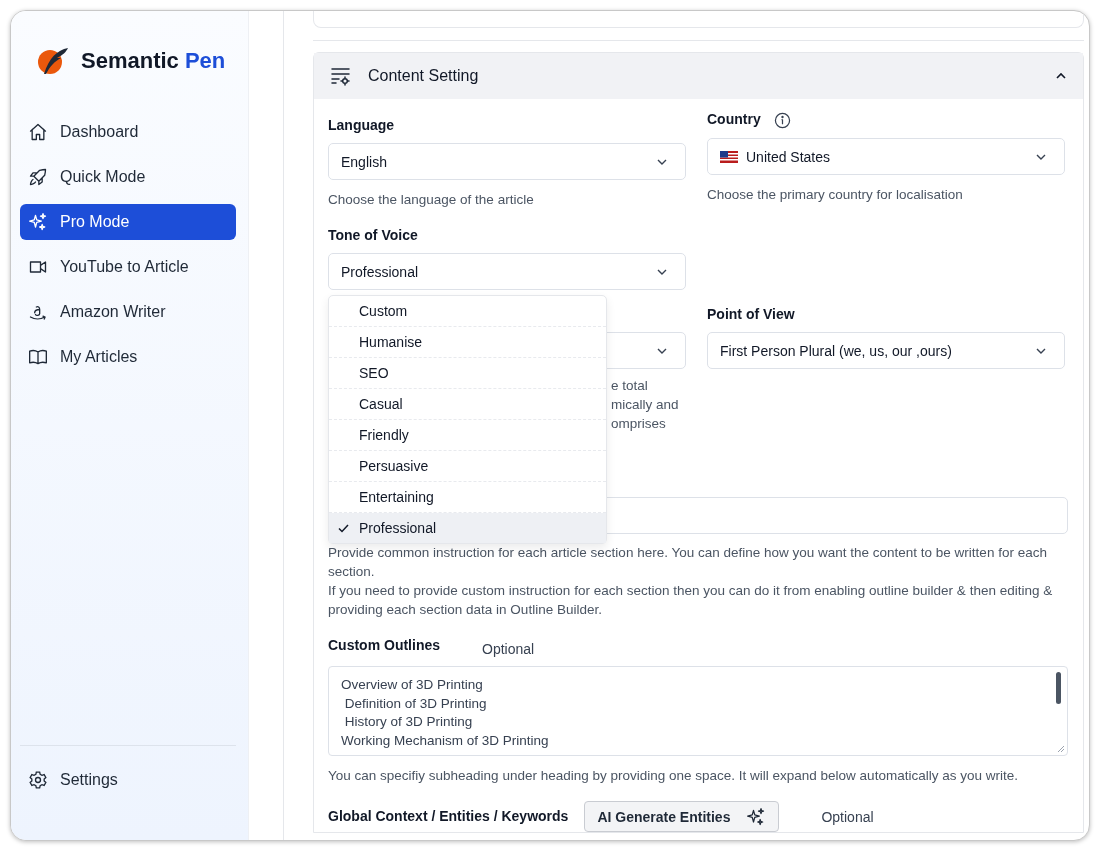 The height and width of the screenshot is (851, 1100). Describe the element at coordinates (645, 405) in the screenshot. I see `helper-text: mically and` at that location.